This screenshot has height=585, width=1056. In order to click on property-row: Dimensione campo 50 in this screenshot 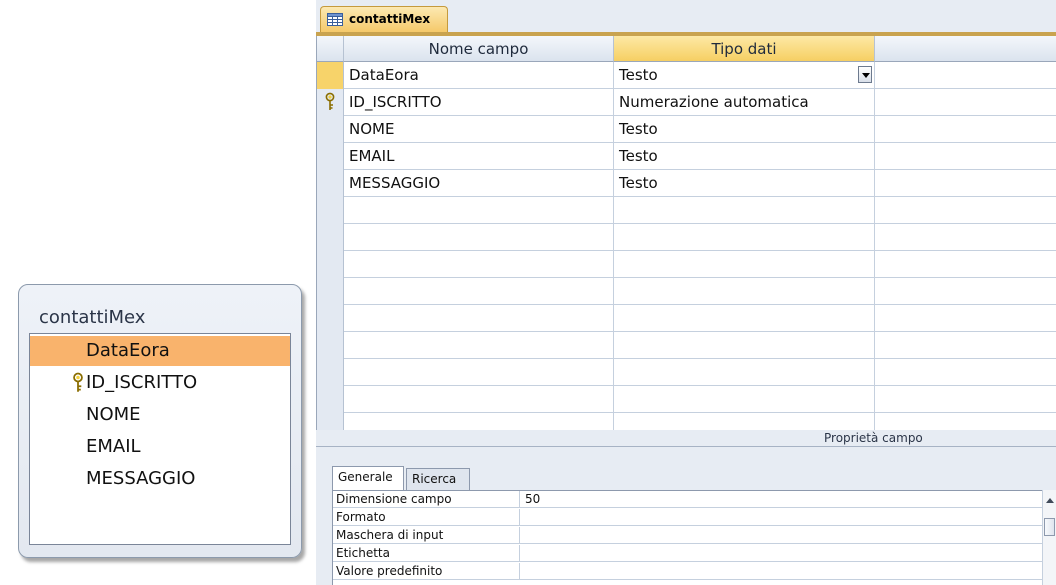, I will do `click(688, 499)`.